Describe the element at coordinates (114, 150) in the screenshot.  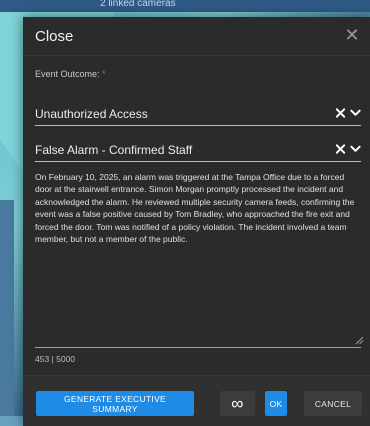
I see `sub-outcome-value: False Alarm - Confirmed Staff` at that location.